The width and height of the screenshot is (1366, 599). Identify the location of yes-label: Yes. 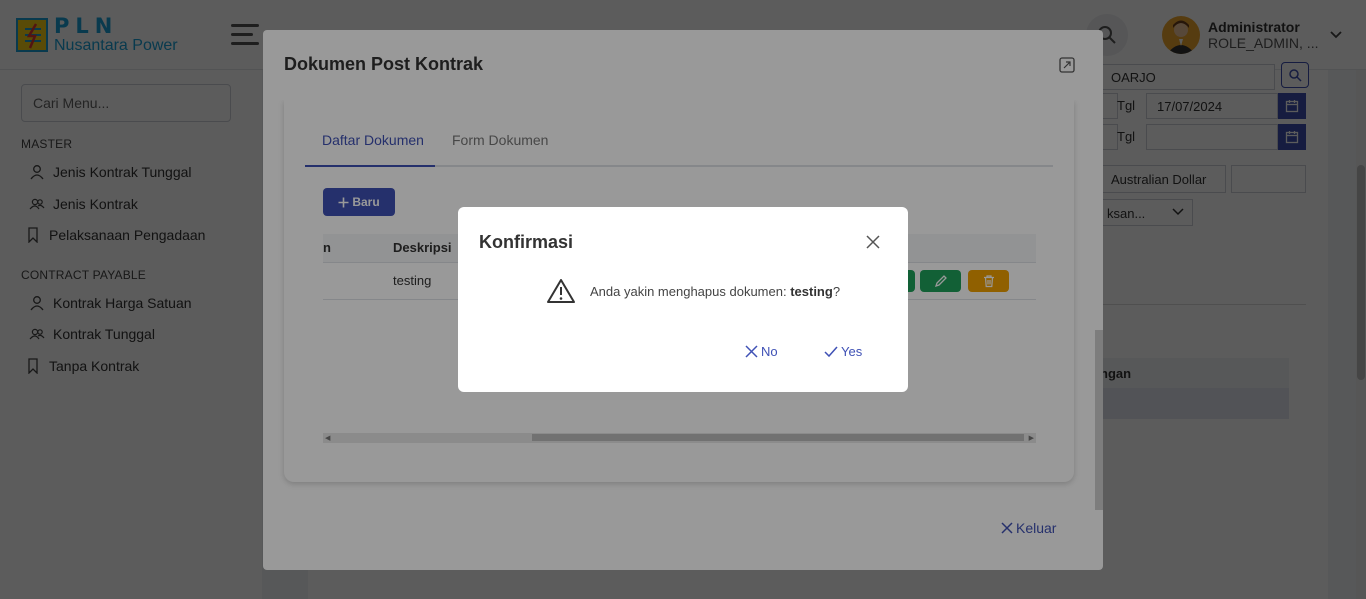
(852, 351).